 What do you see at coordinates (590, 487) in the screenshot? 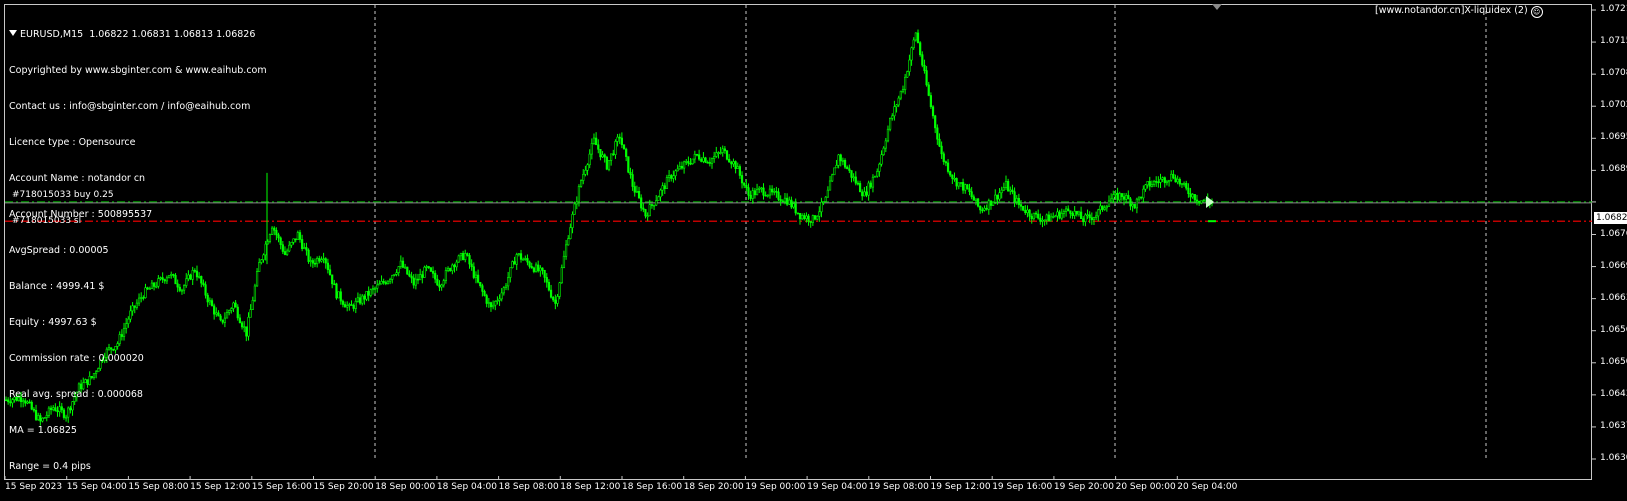
I see `time-tick-label: 18 Sep 12:00` at bounding box center [590, 487].